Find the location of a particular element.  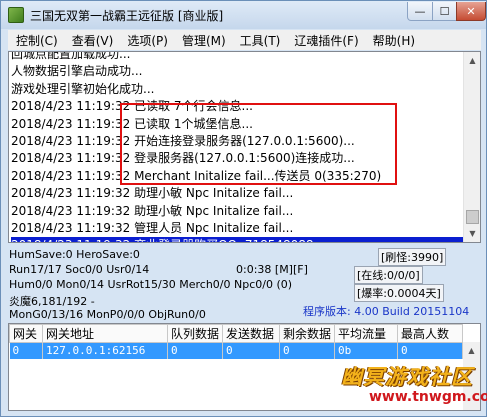

status-save: HumSave:0 HeroSave:0 is located at coordinates (74, 254).